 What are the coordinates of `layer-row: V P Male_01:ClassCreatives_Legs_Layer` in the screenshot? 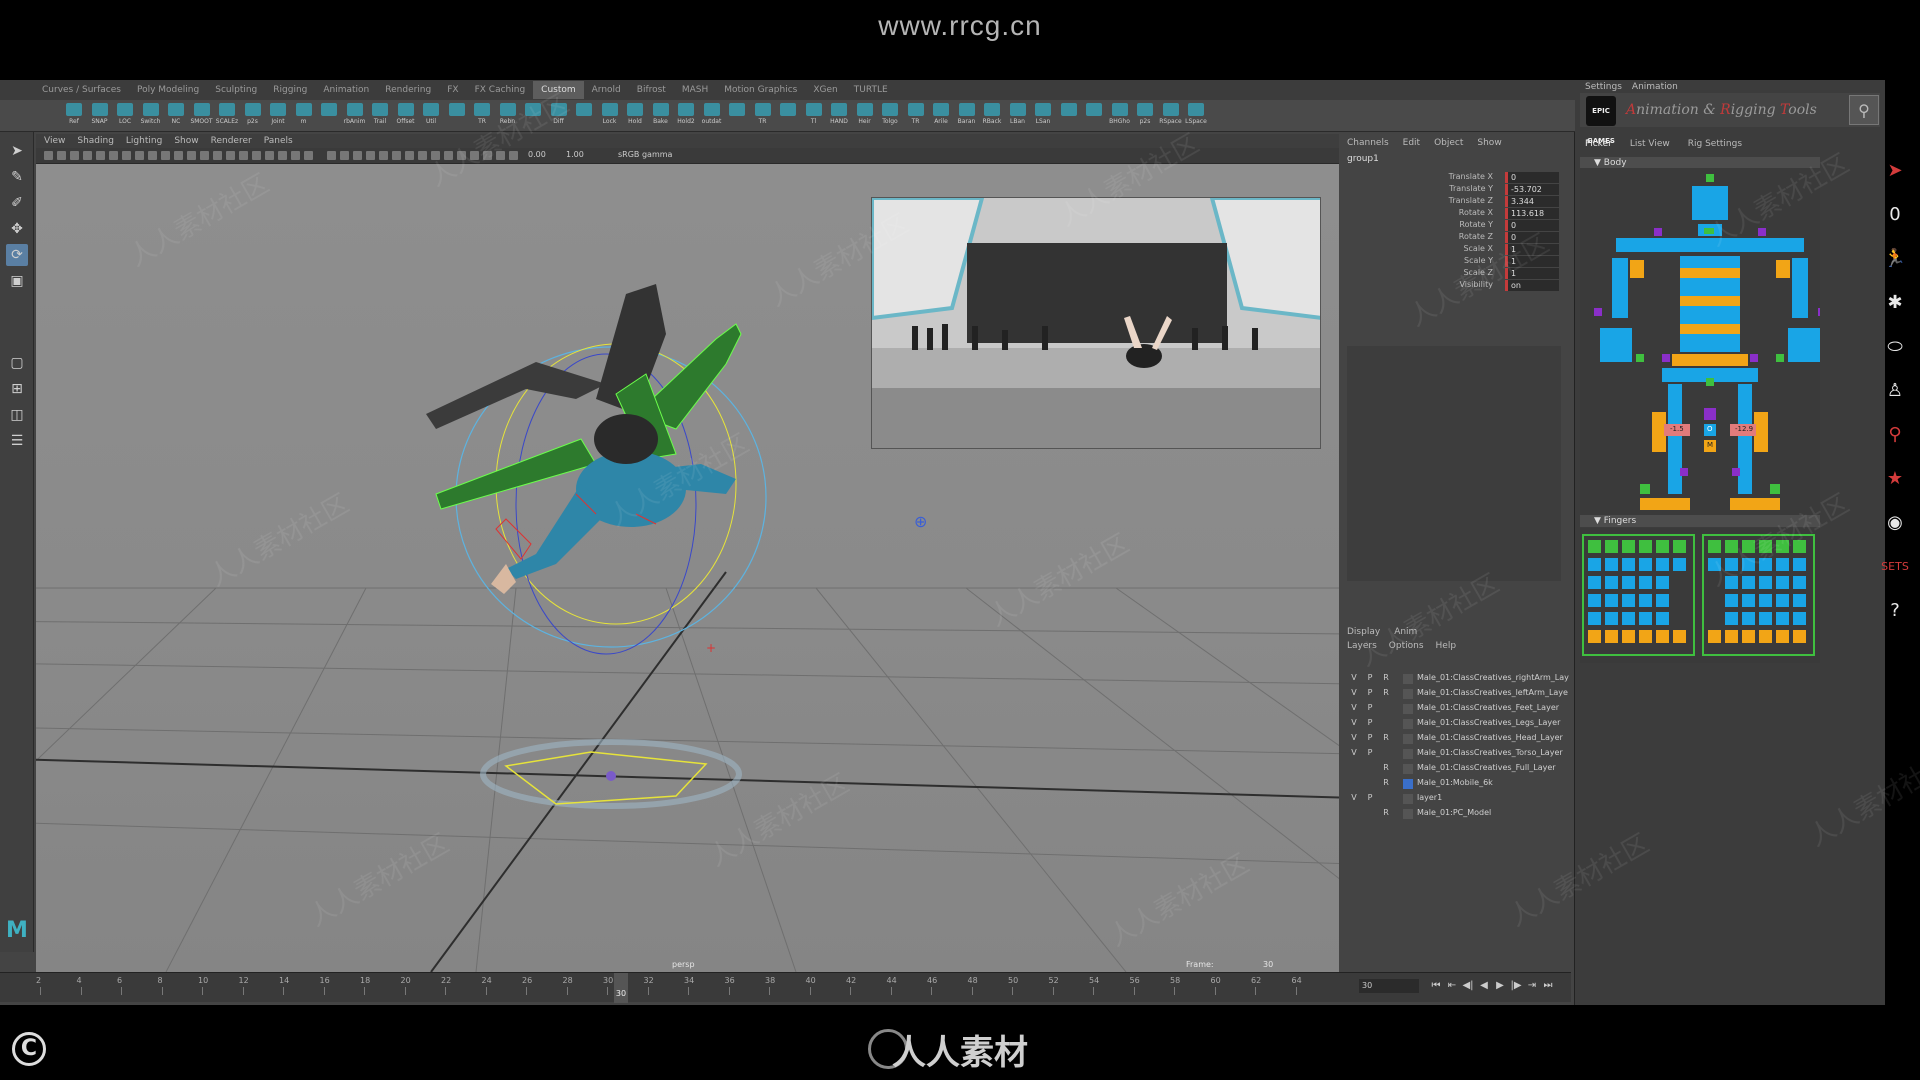 It's located at (1454, 724).